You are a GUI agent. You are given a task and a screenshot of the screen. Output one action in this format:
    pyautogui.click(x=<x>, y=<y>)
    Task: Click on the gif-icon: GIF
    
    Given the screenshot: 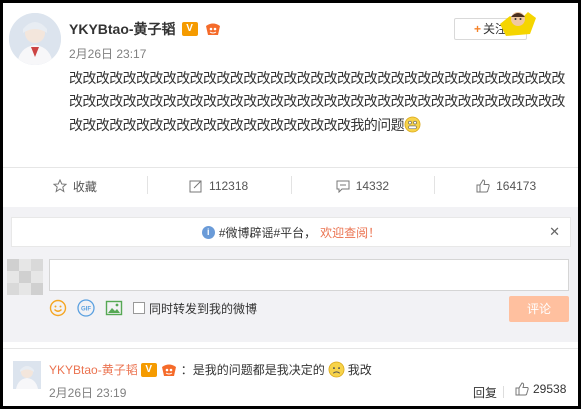 What is the action you would take?
    pyautogui.click(x=86, y=308)
    